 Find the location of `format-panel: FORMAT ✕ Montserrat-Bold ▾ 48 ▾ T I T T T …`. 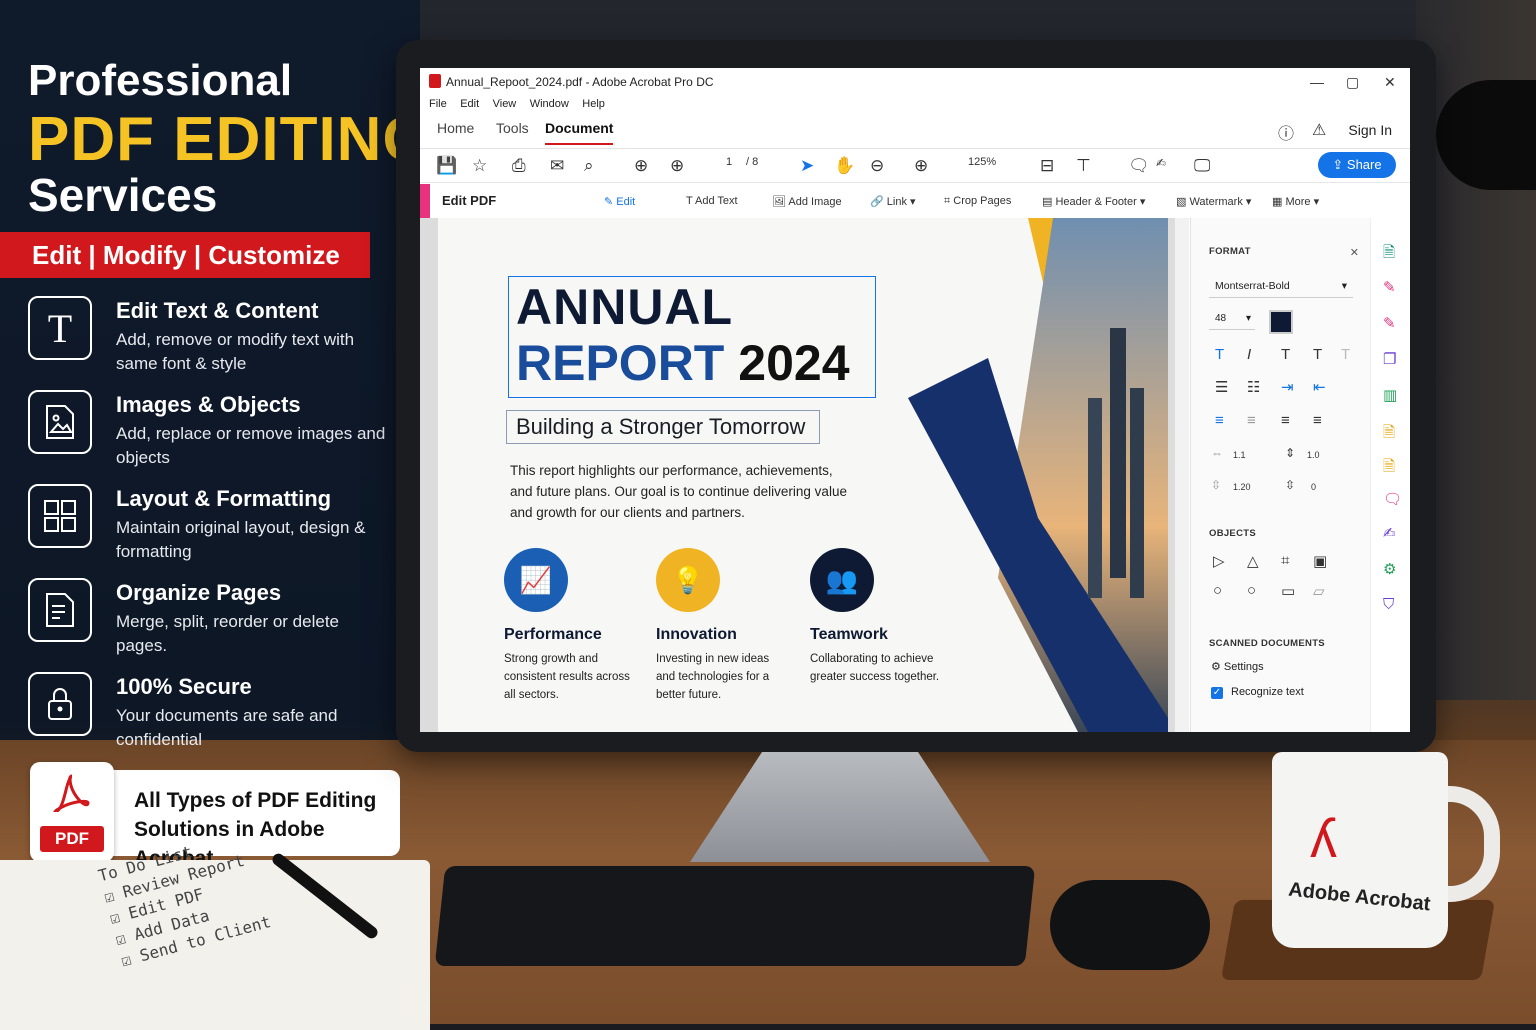

format-panel: FORMAT ✕ Montserrat-Bold ▾ 48 ▾ T I T T T … is located at coordinates (1280, 475).